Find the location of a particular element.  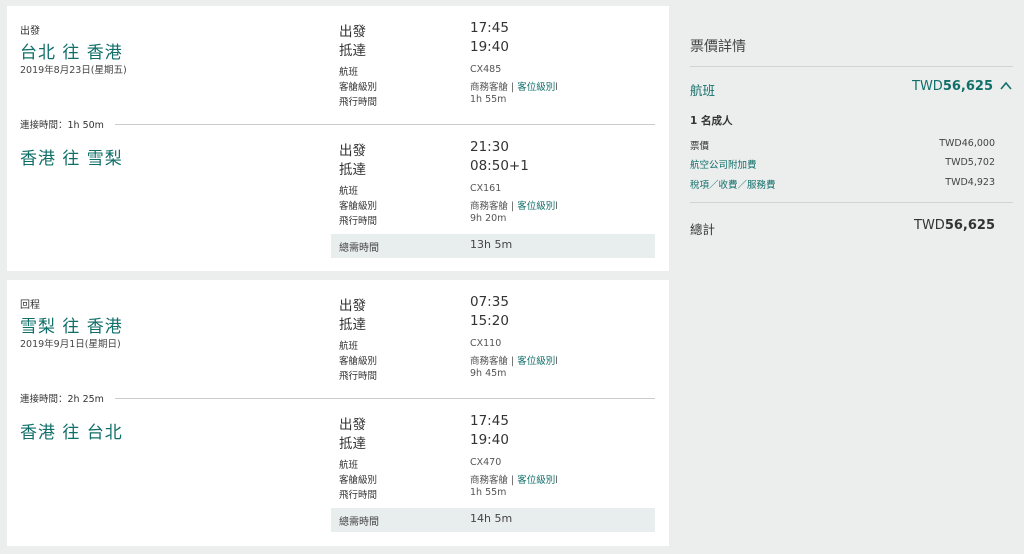

total-time-value: 13h 5m is located at coordinates (491, 244).